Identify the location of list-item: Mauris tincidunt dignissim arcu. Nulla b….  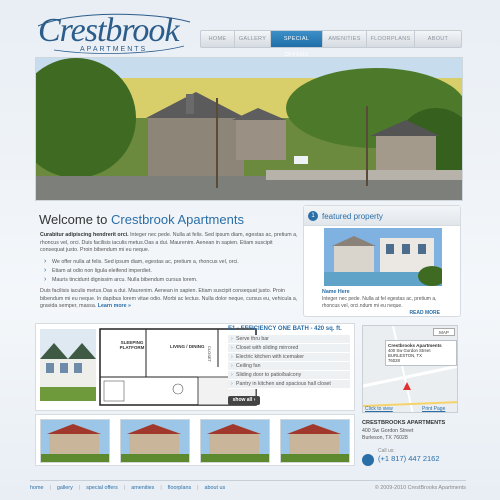
(169, 281).